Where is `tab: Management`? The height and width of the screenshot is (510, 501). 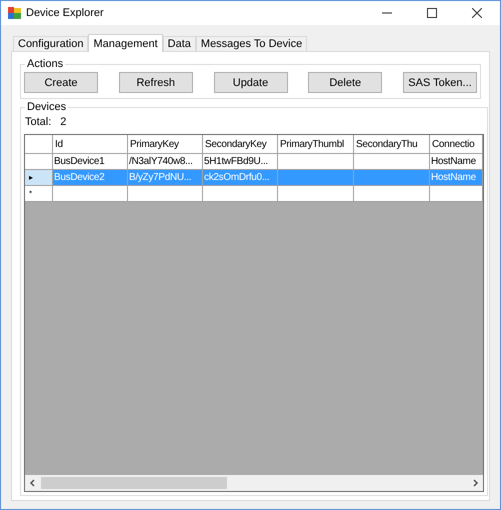
tab: Management is located at coordinates (125, 43).